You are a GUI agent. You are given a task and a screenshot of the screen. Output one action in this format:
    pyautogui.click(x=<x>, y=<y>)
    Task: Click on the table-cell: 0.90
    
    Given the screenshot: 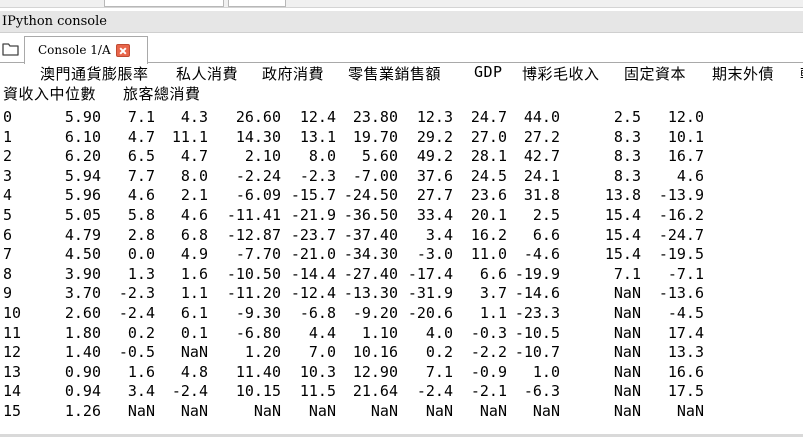 What is the action you would take?
    pyautogui.click(x=82, y=371)
    